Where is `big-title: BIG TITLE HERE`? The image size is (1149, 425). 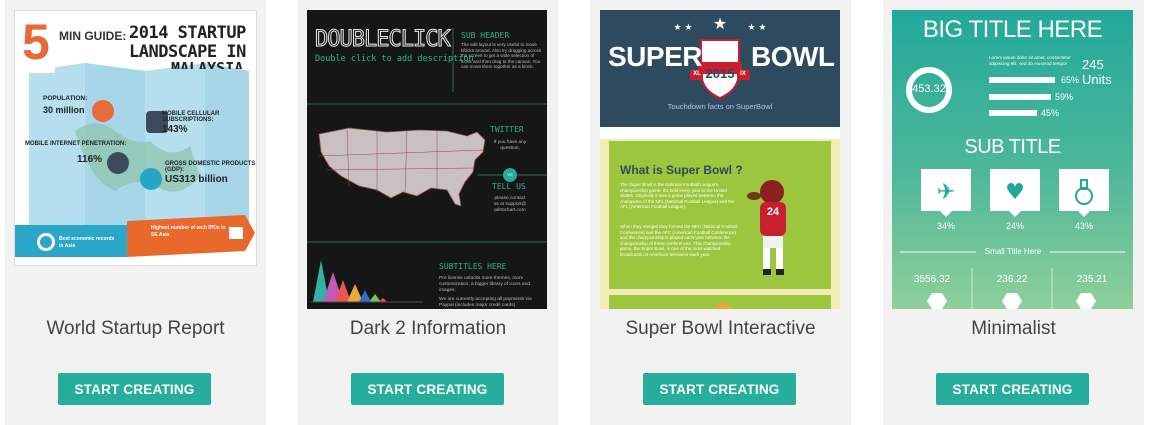 big-title: BIG TITLE HERE is located at coordinates (1012, 29).